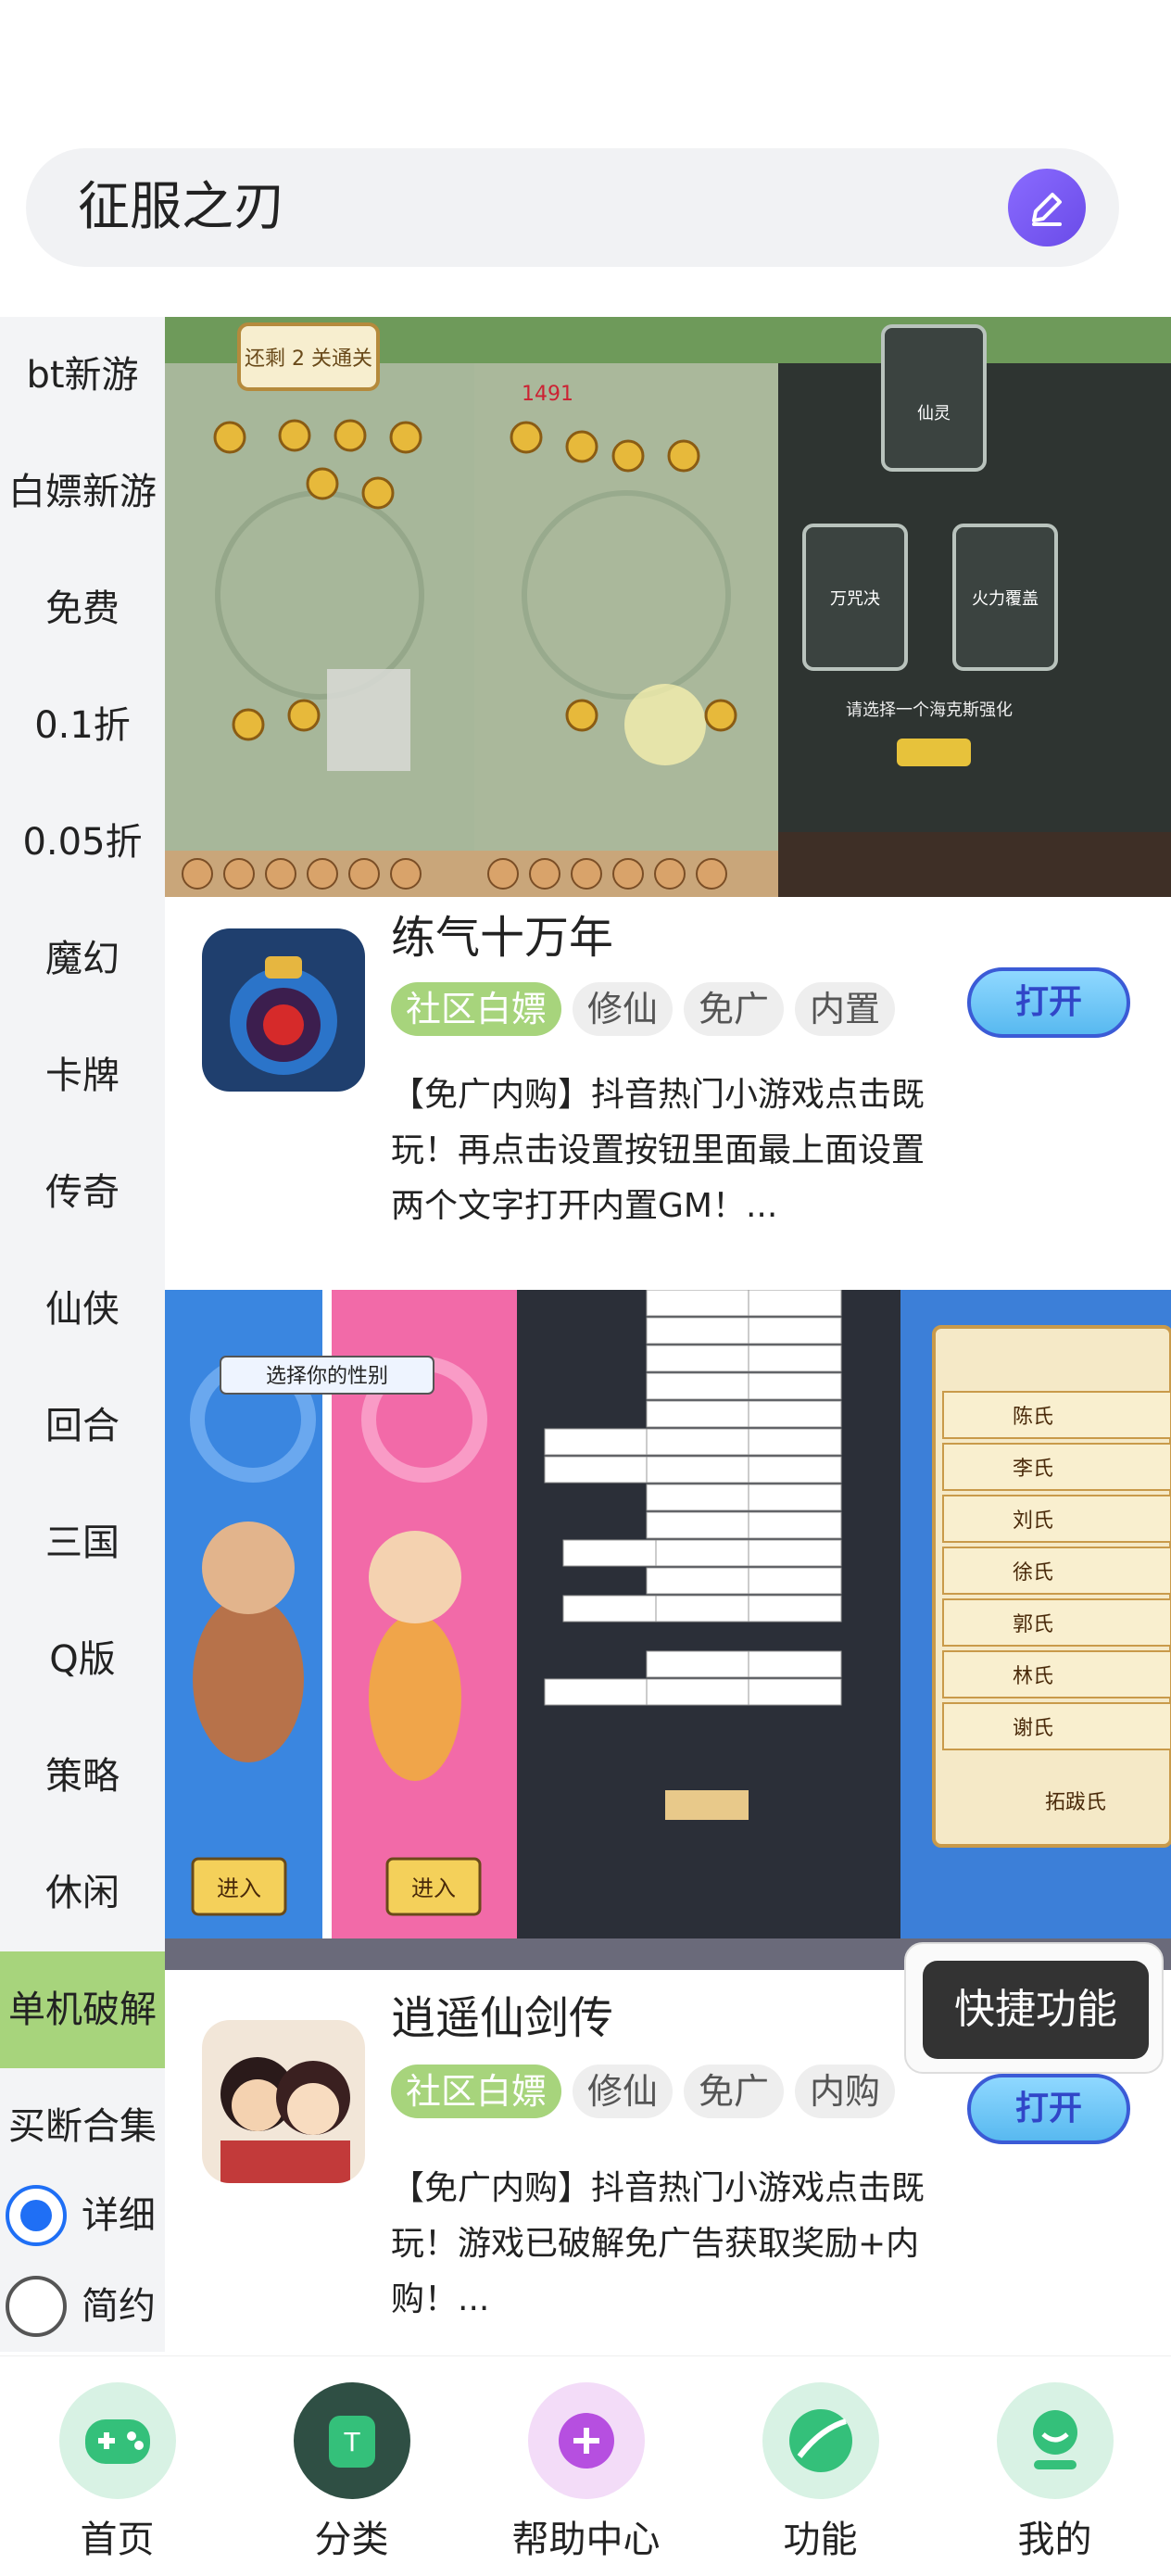 The width and height of the screenshot is (1171, 2576). What do you see at coordinates (1033, 1521) in the screenshot?
I see `rank-name-3: 刘氏` at bounding box center [1033, 1521].